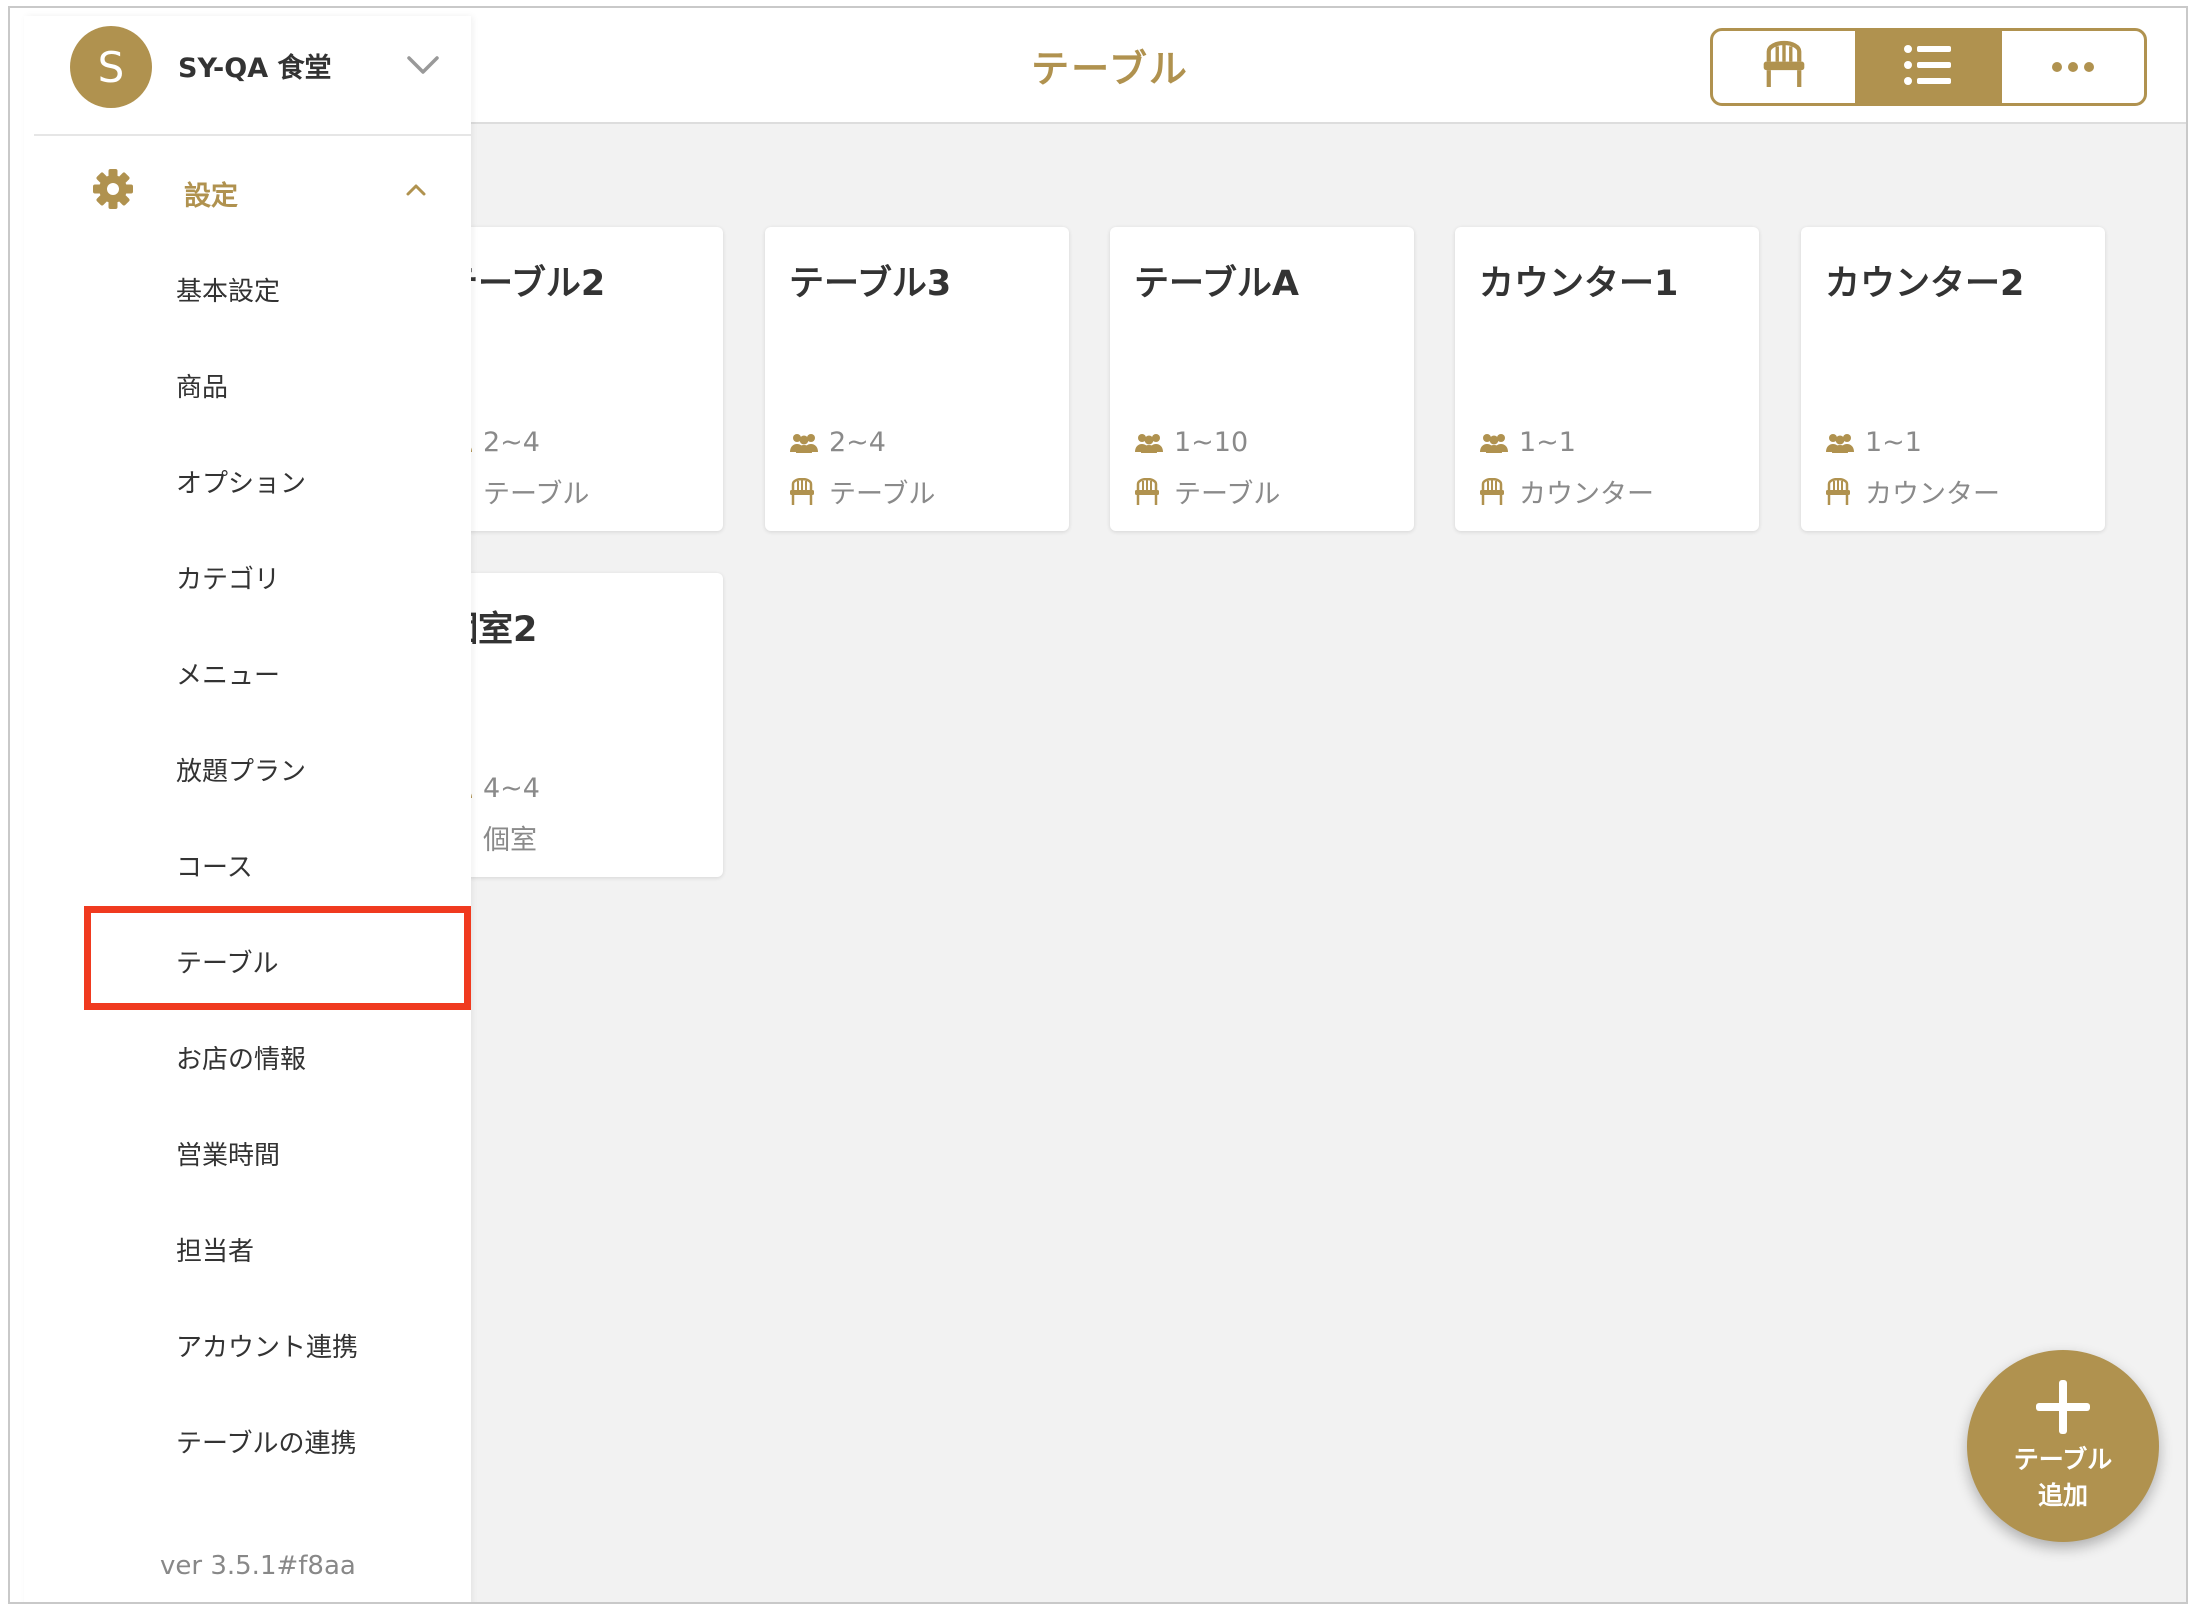  Describe the element at coordinates (1262, 379) in the screenshot. I see `table-card: テーブルA 1~10 テーブル` at that location.